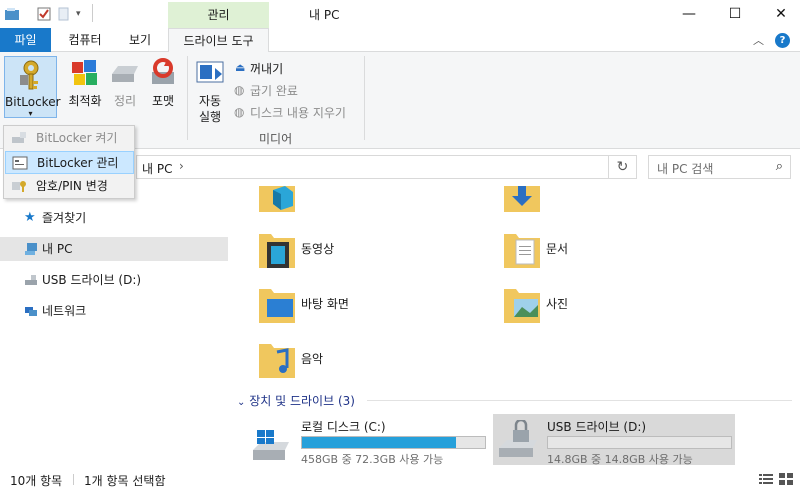 This screenshot has width=800, height=490. What do you see at coordinates (85, 100) in the screenshot?
I see `optimize-button: 최적화` at bounding box center [85, 100].